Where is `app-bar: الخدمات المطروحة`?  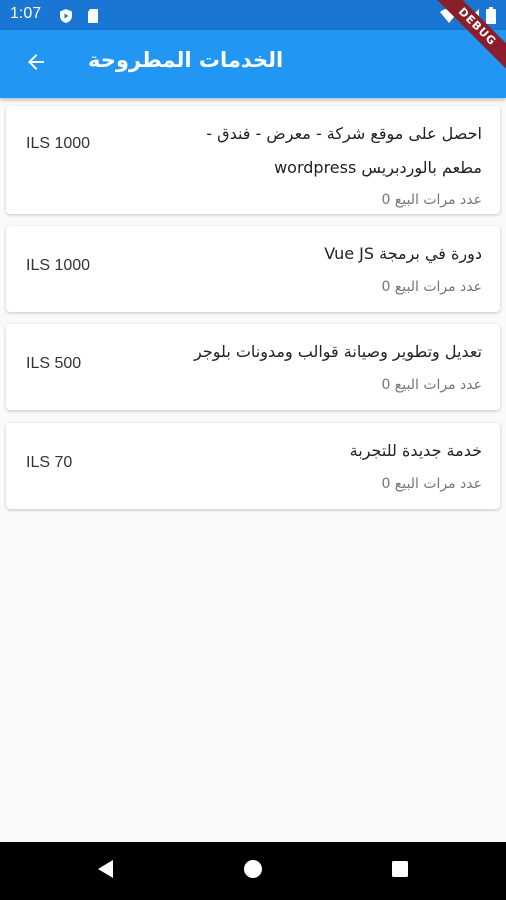
app-bar: الخدمات المطروحة is located at coordinates (253, 64).